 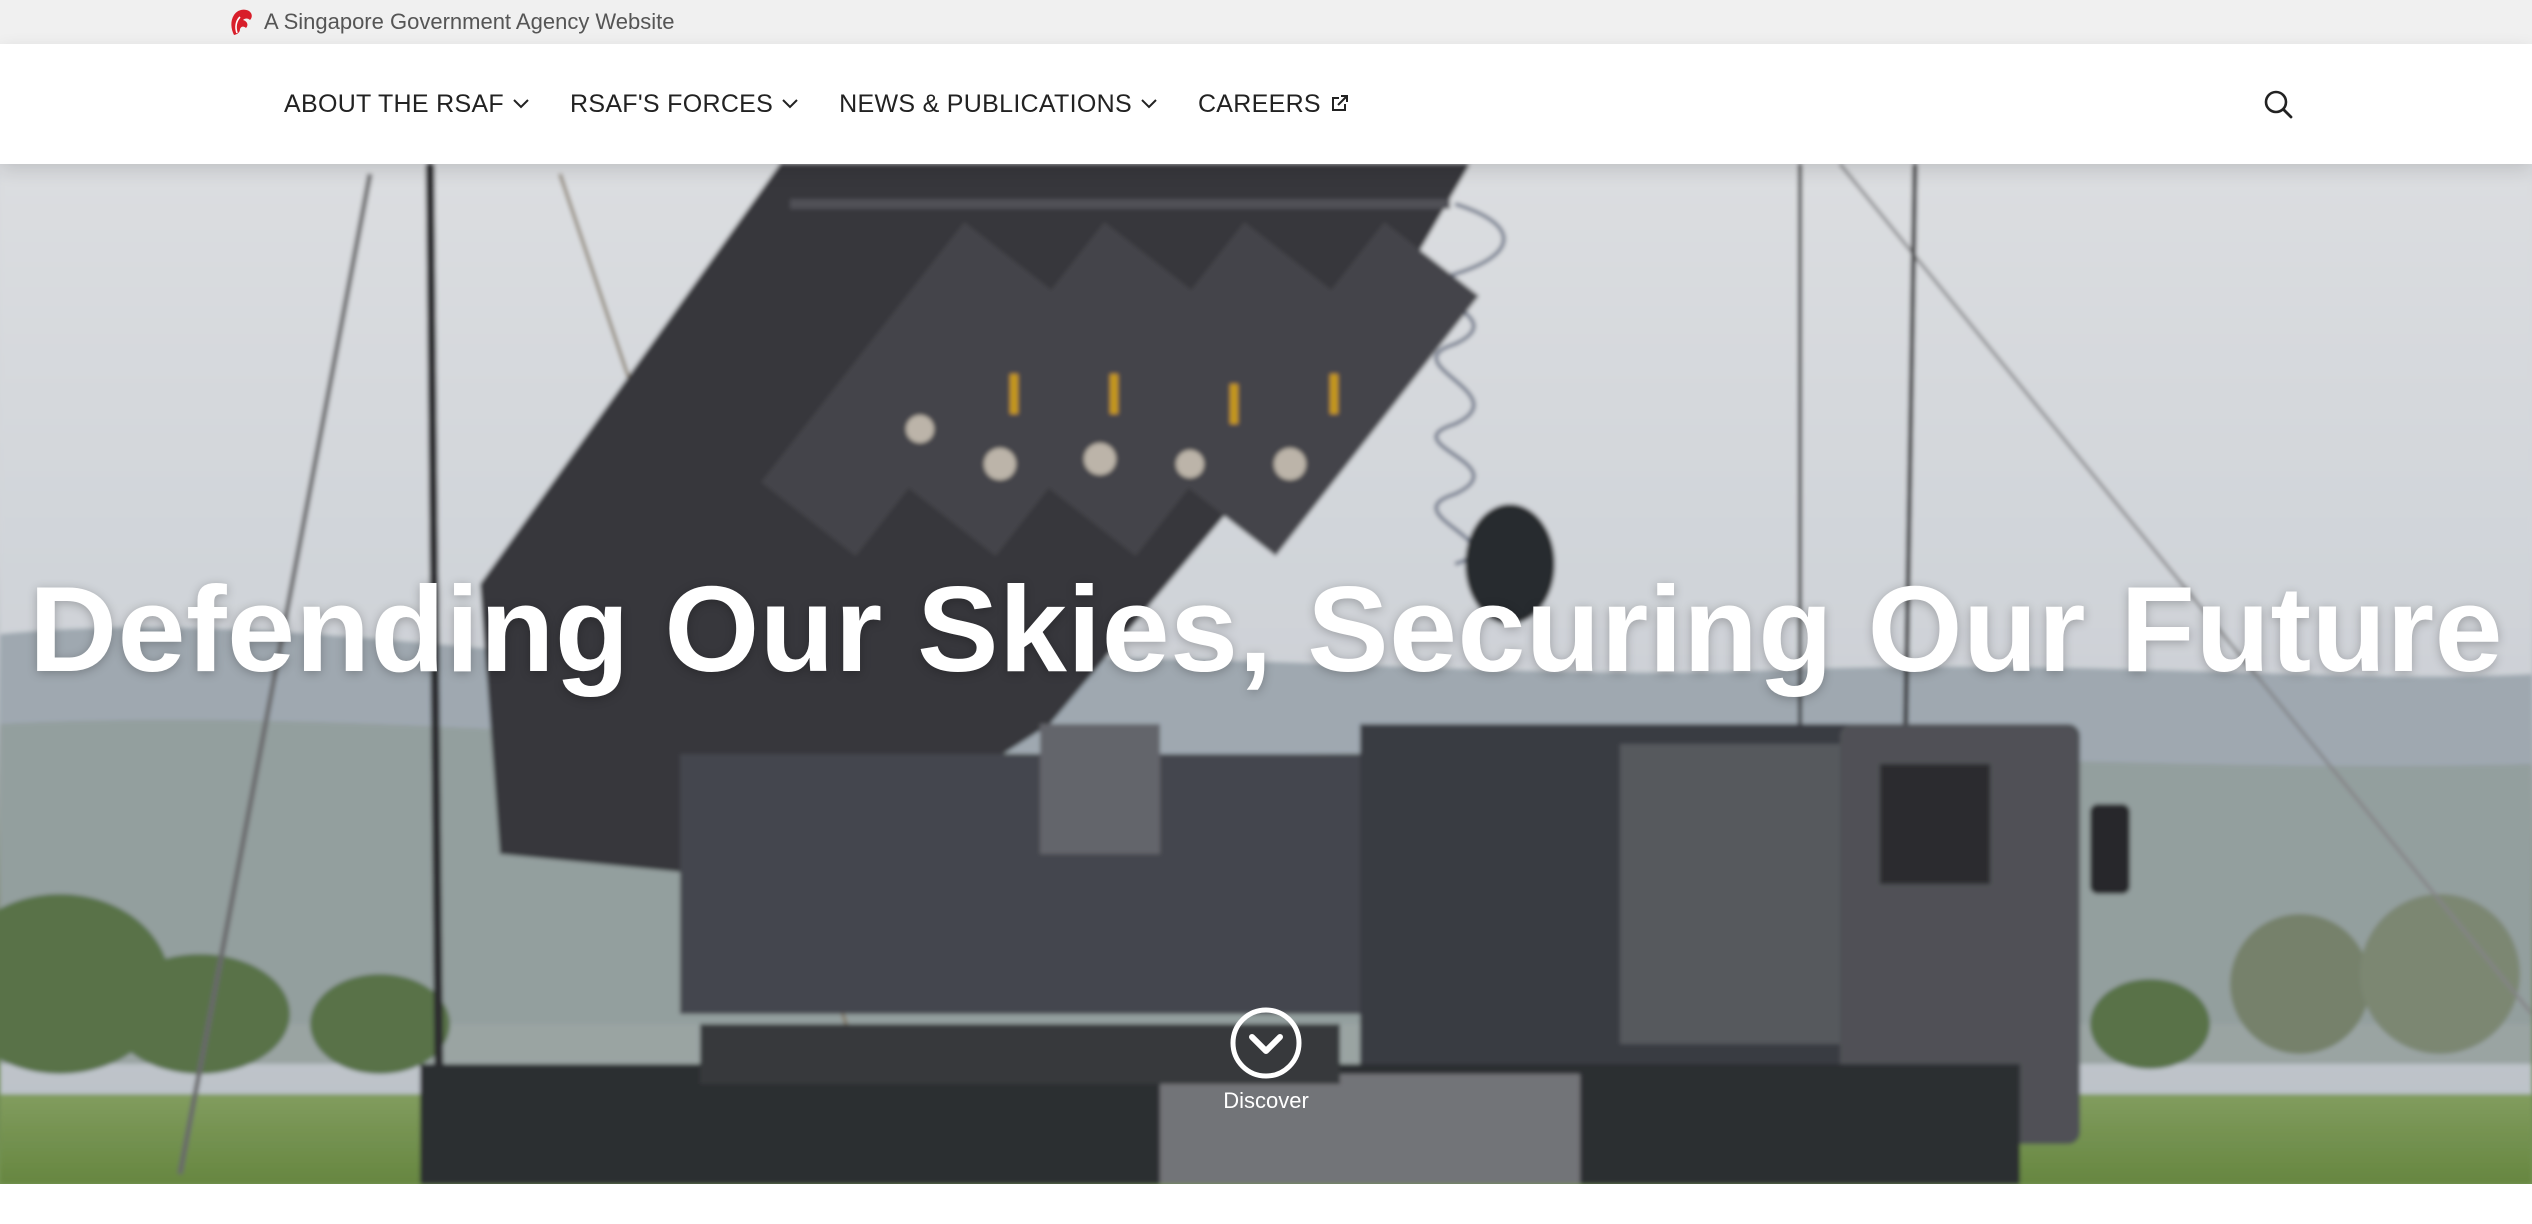 What do you see at coordinates (1259, 103) in the screenshot?
I see `nav-item-label: CAREERS` at bounding box center [1259, 103].